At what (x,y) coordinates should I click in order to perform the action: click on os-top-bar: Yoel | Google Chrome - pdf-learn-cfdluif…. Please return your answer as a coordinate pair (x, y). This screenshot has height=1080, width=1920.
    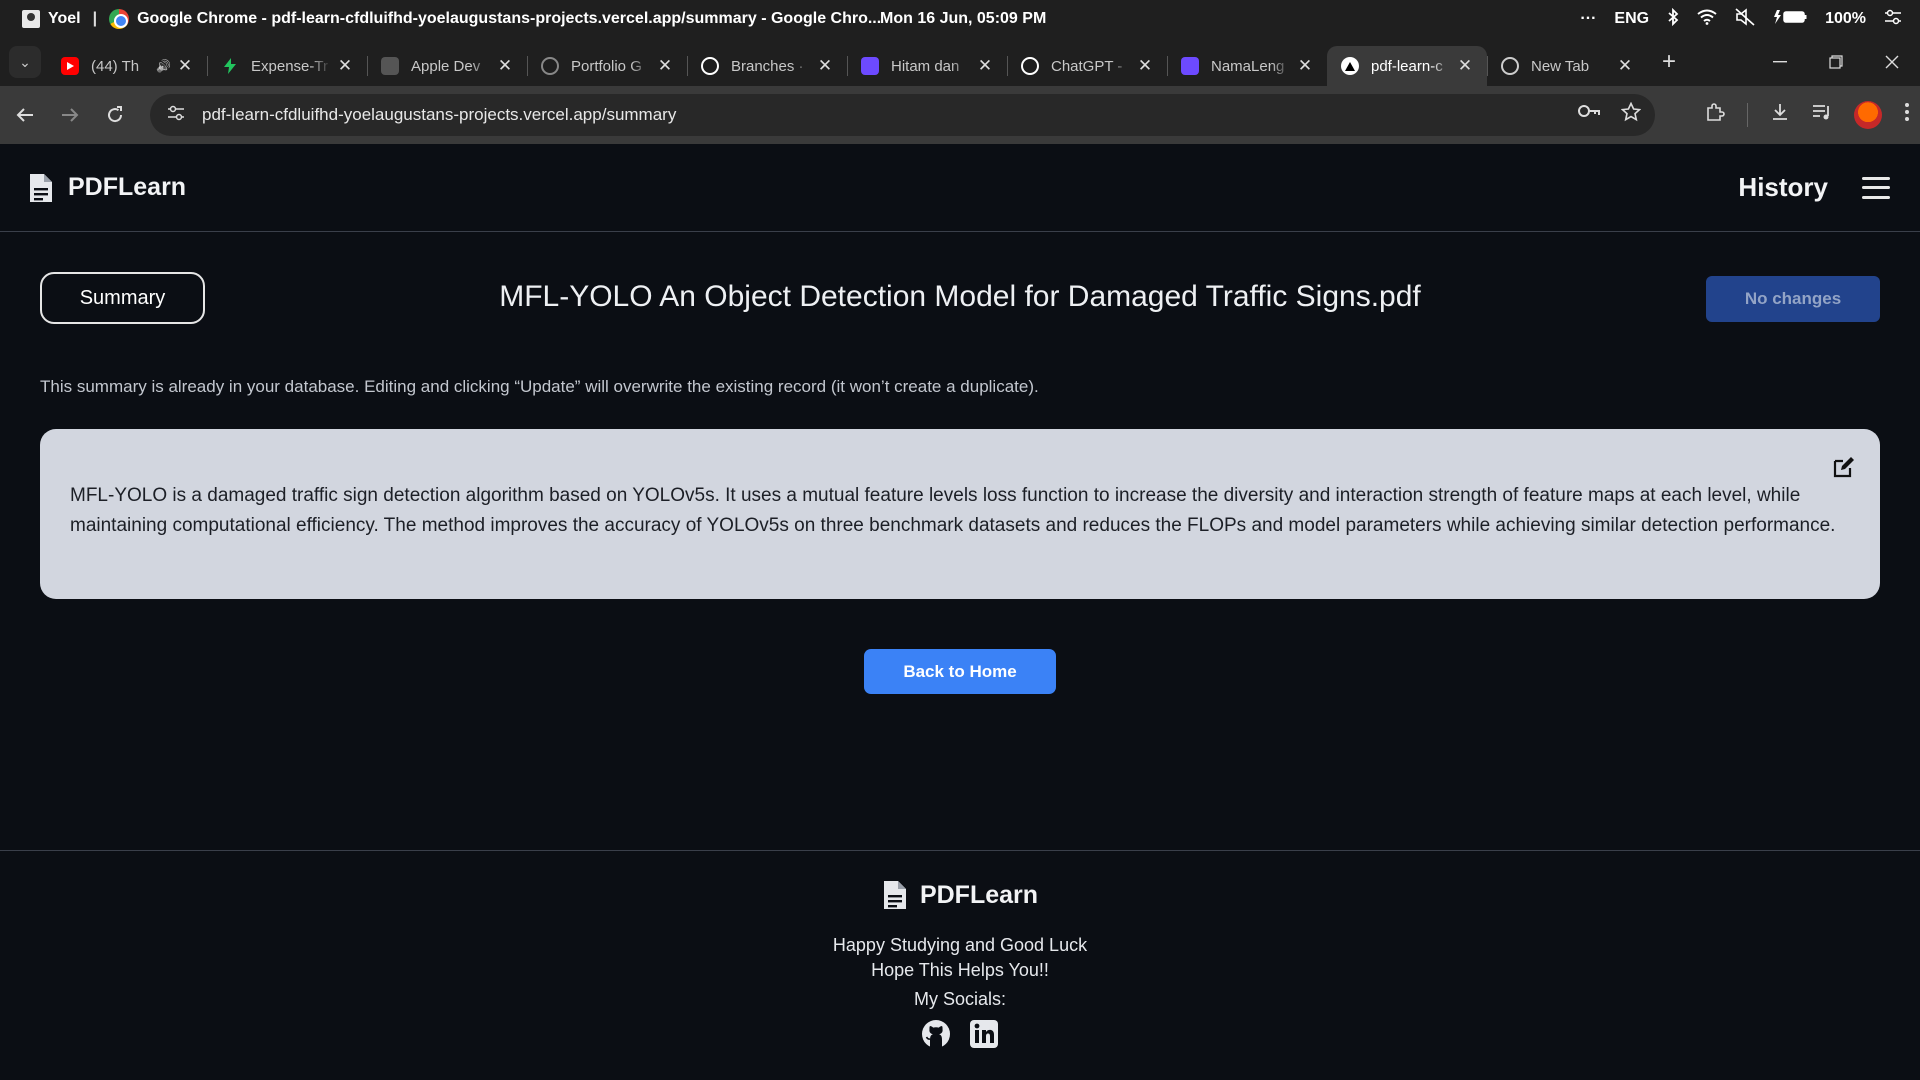
    Looking at the image, I should click on (960, 19).